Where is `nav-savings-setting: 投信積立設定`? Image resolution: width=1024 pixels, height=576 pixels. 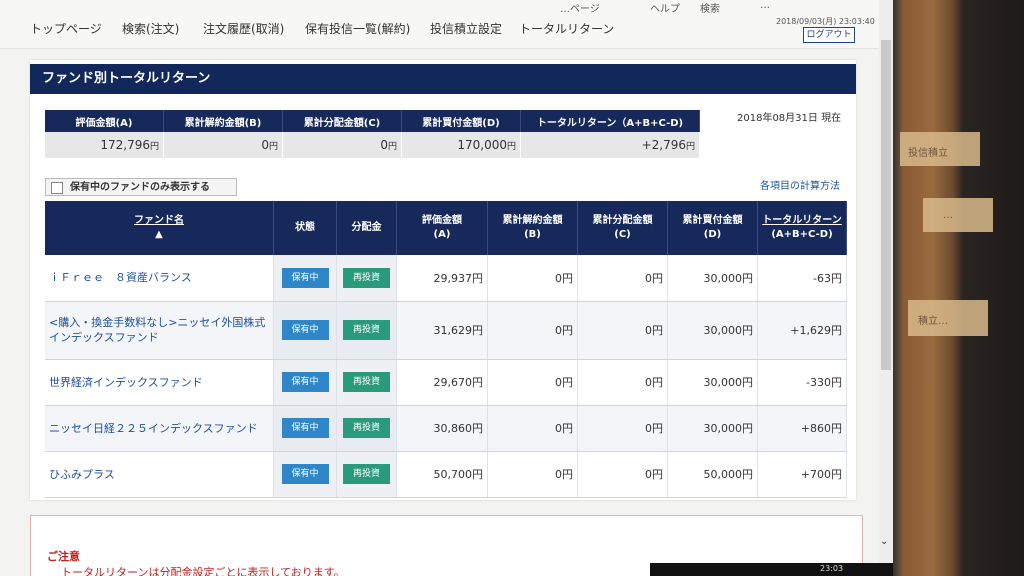 nav-savings-setting: 投信積立設定 is located at coordinates (466, 28).